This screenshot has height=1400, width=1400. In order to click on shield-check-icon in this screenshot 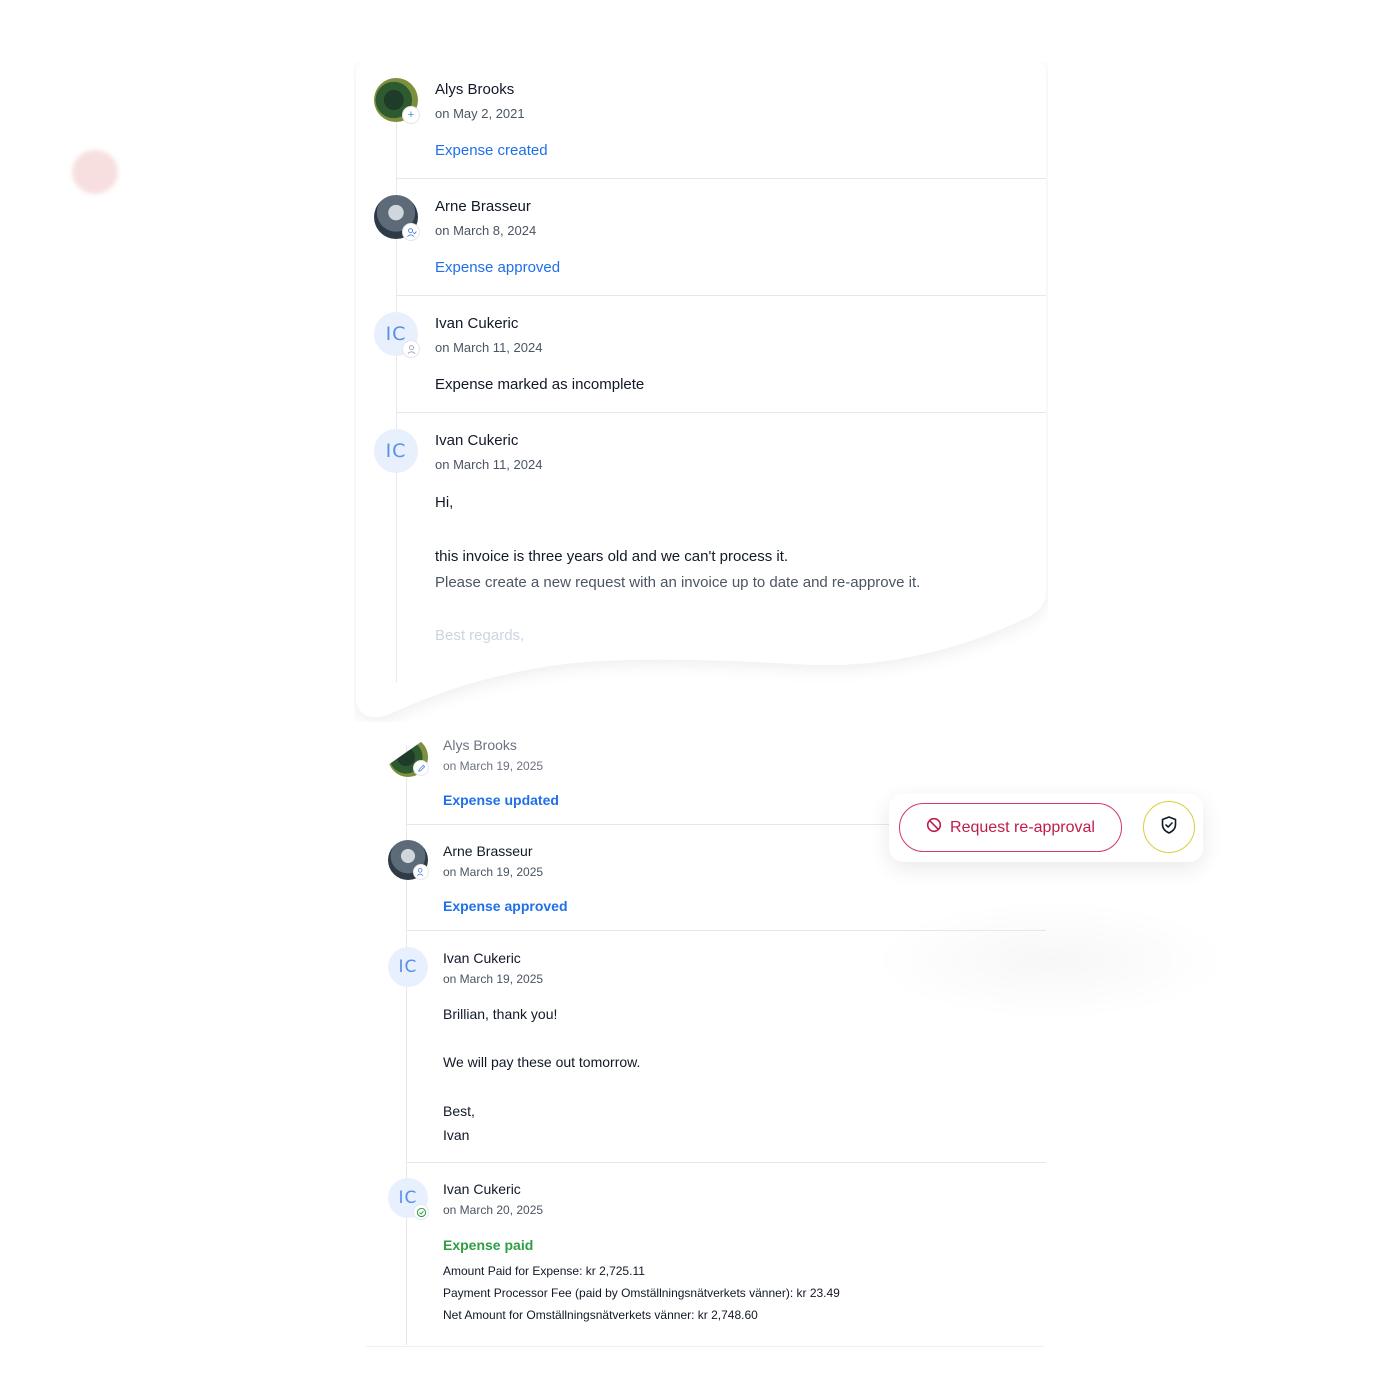, I will do `click(1169, 827)`.